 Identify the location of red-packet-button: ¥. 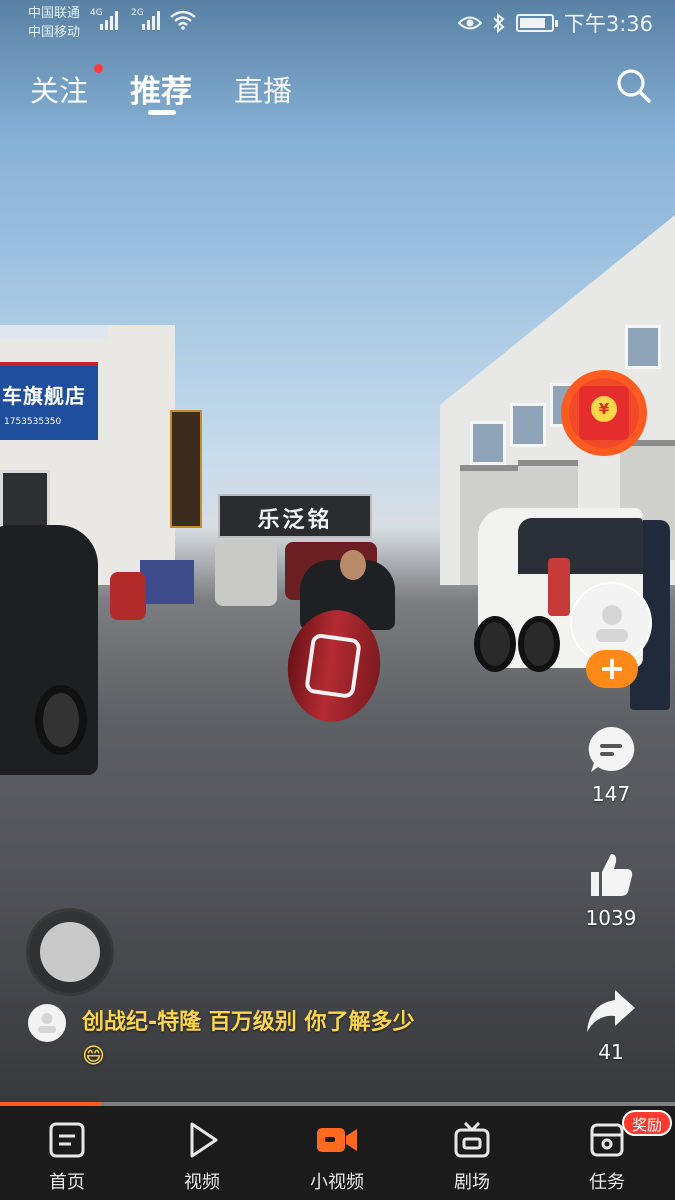
(604, 413).